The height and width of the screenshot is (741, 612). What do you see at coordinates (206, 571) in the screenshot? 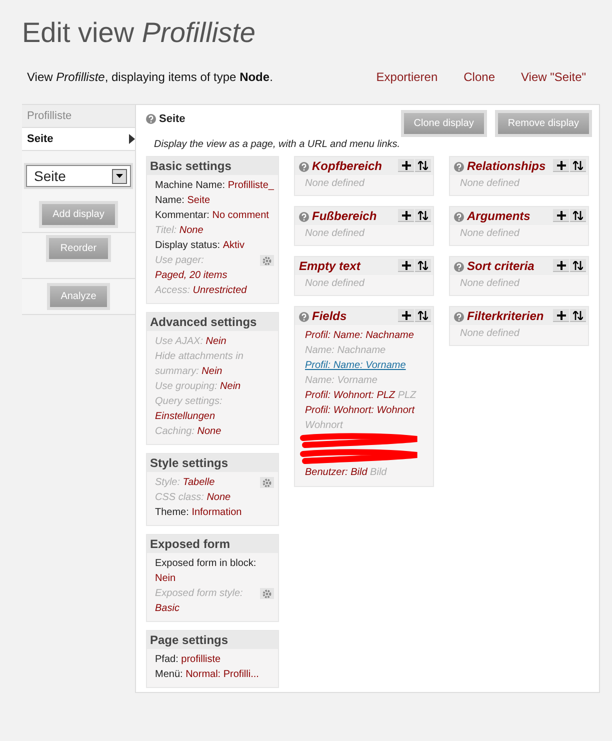
I see `setting-text: Exposed form in block: Nein` at bounding box center [206, 571].